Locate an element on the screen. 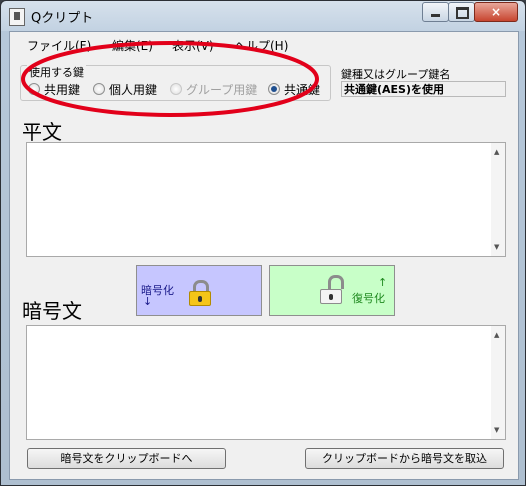  menu-file: ファイル(F) is located at coordinates (59, 45).